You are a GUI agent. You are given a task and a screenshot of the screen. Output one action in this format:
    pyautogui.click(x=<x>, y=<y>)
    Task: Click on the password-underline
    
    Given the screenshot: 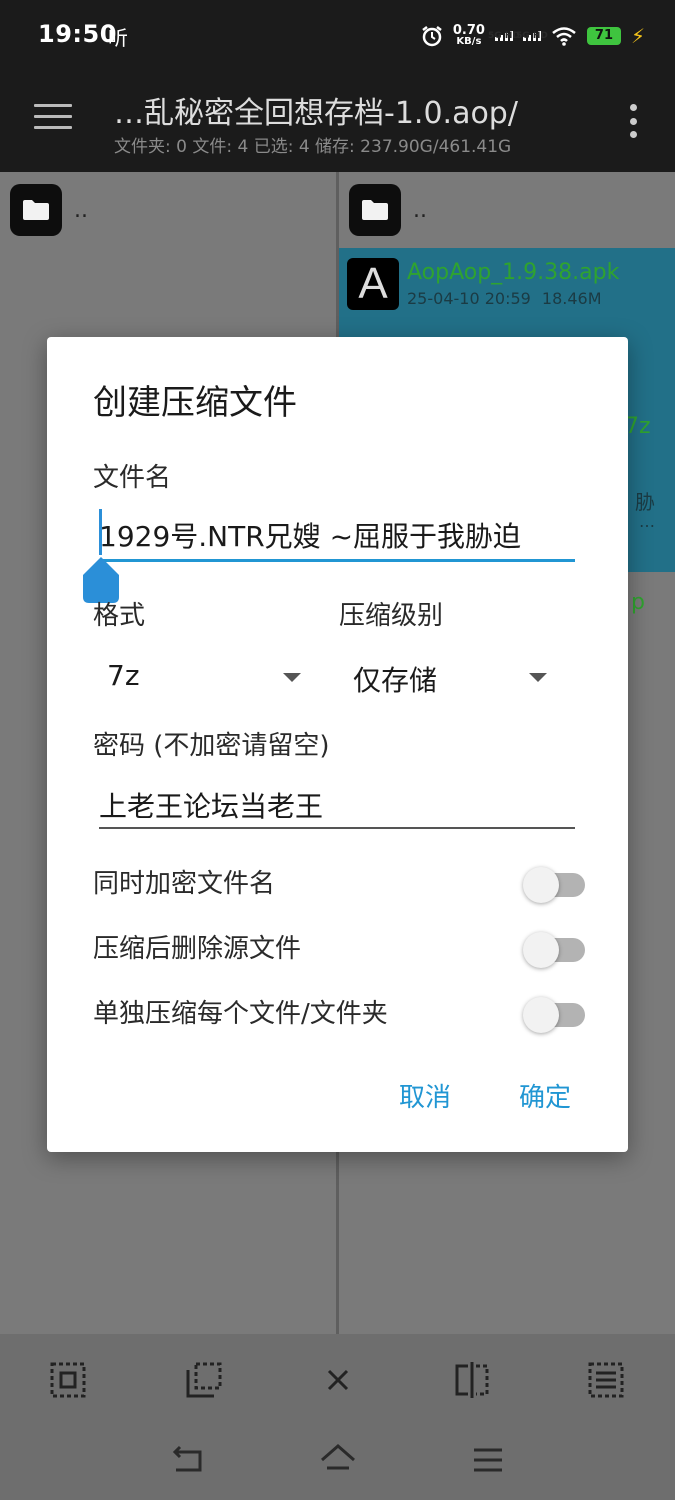 What is the action you would take?
    pyautogui.click(x=337, y=828)
    